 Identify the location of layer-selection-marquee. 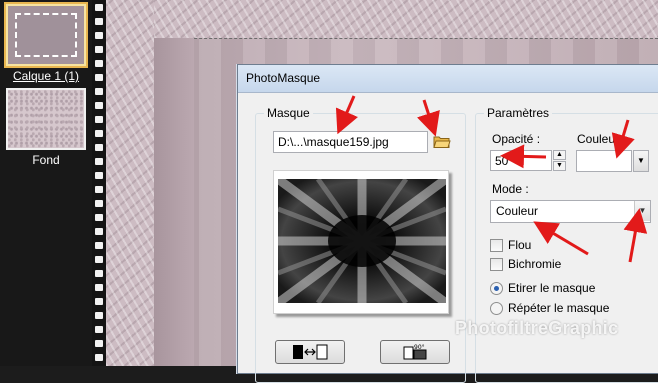
(46, 35).